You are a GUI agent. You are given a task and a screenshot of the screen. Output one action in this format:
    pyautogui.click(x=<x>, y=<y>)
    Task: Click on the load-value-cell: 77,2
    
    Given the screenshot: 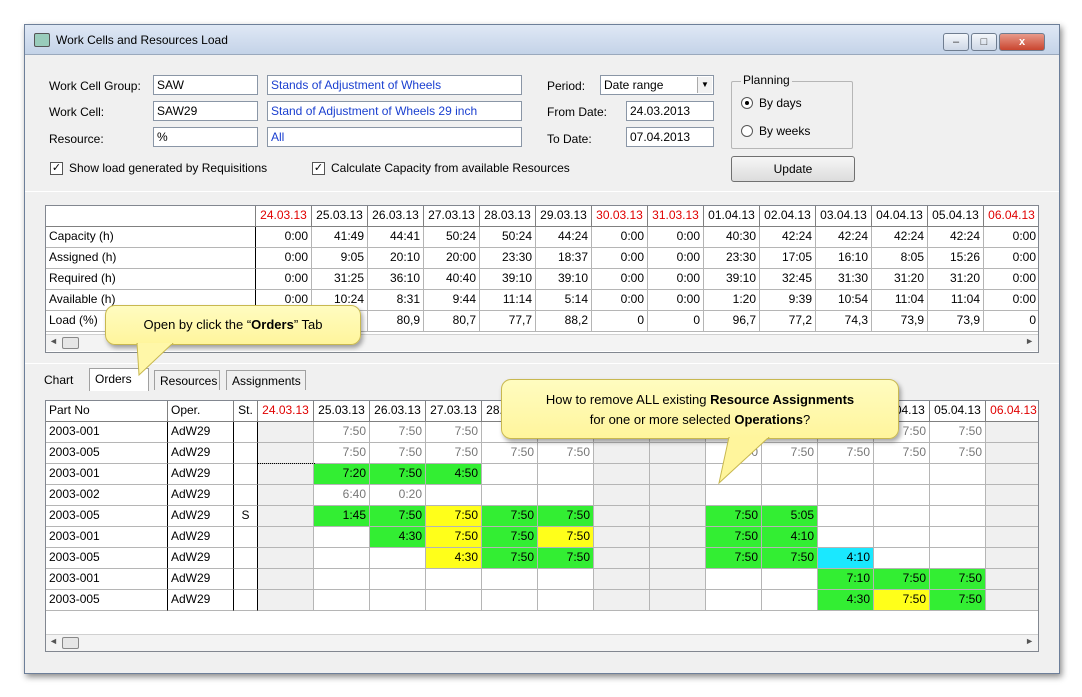 What is the action you would take?
    pyautogui.click(x=788, y=321)
    